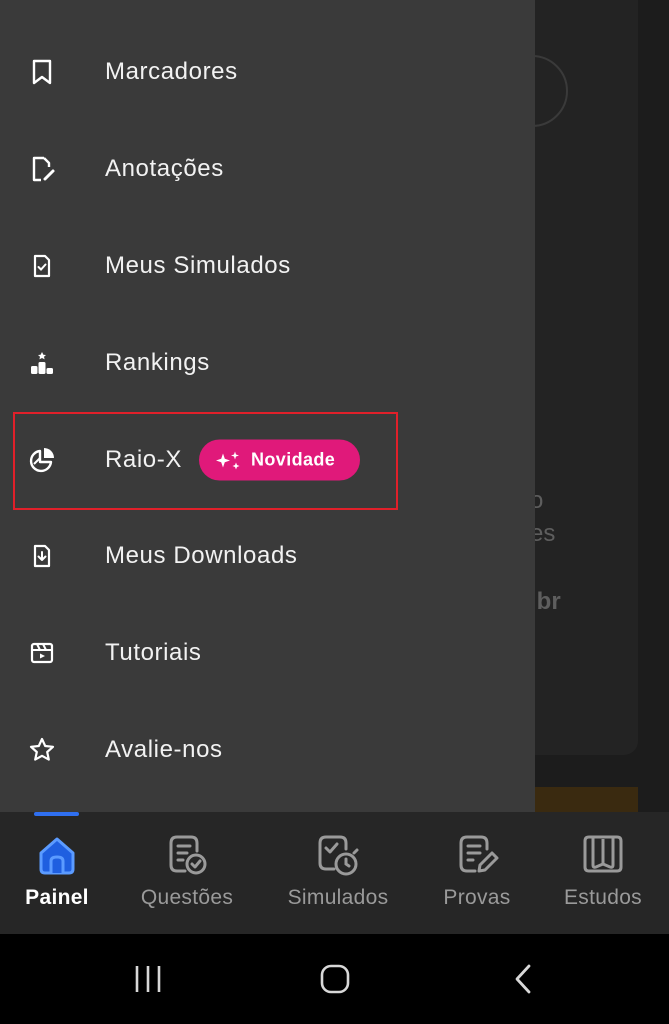  I want to click on active-tab-indicator, so click(56, 814).